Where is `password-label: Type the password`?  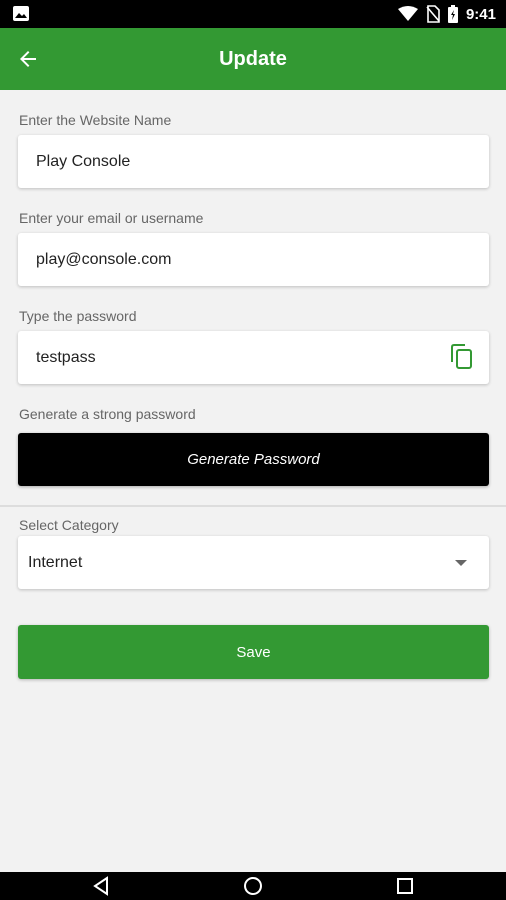
password-label: Type the password is located at coordinates (78, 316).